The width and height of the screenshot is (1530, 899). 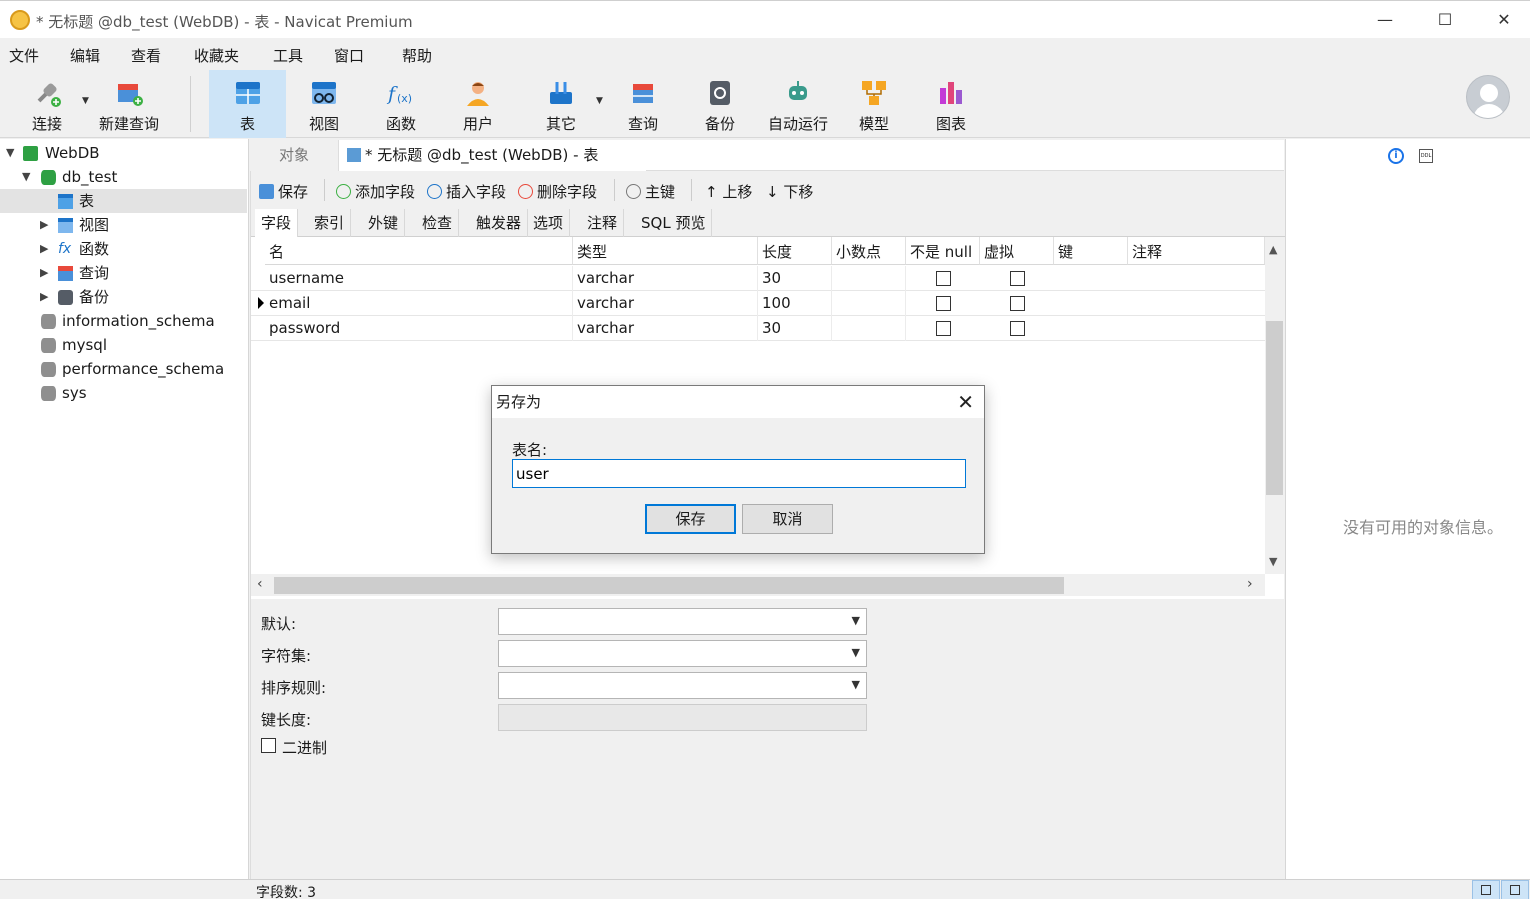 I want to click on field-name-cell: username, so click(x=419, y=278).